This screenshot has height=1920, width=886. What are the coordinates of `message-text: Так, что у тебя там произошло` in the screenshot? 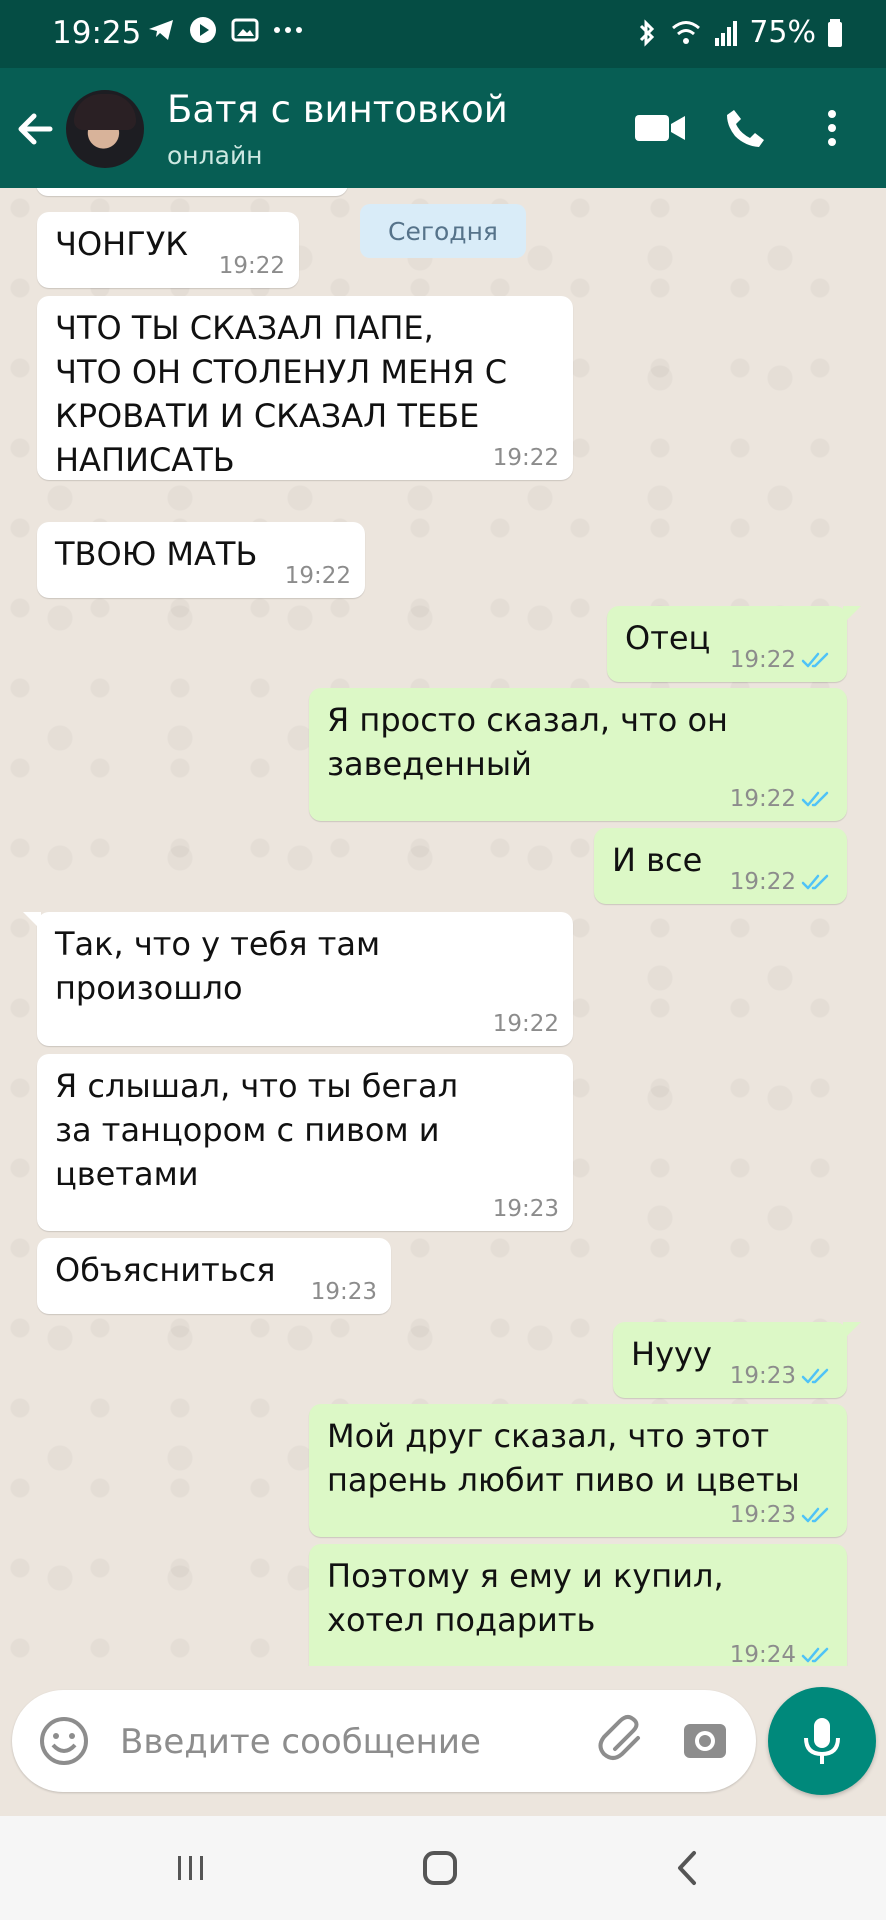 It's located at (218, 966).